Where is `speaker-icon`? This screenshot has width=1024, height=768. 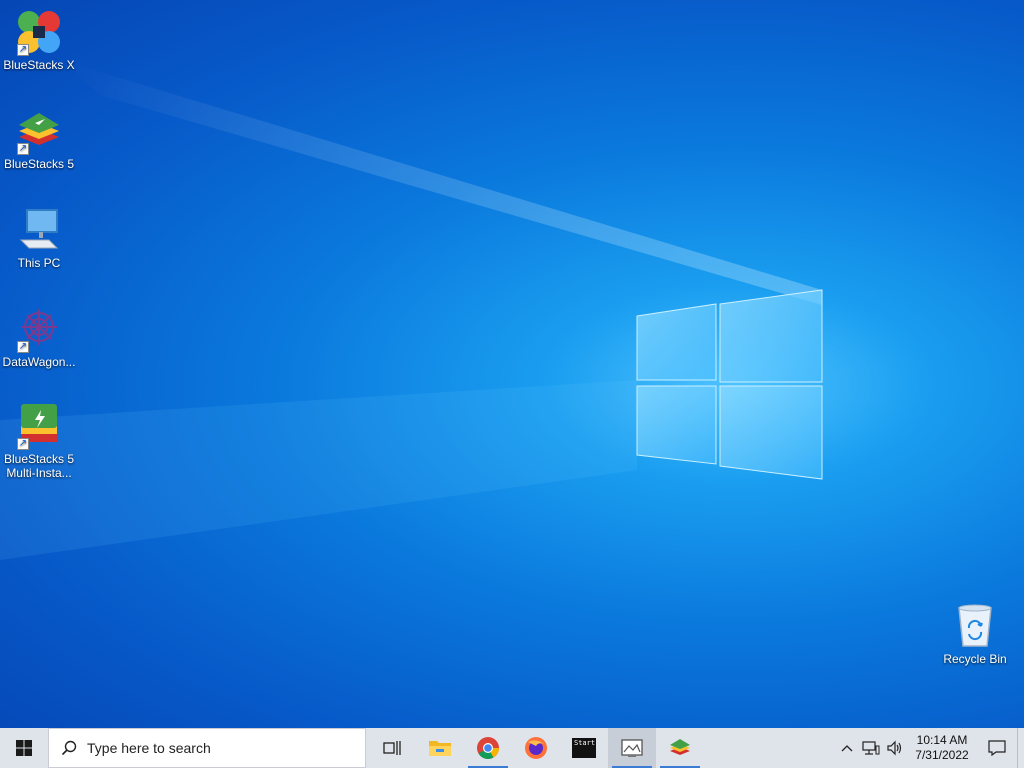
speaker-icon is located at coordinates (894, 748).